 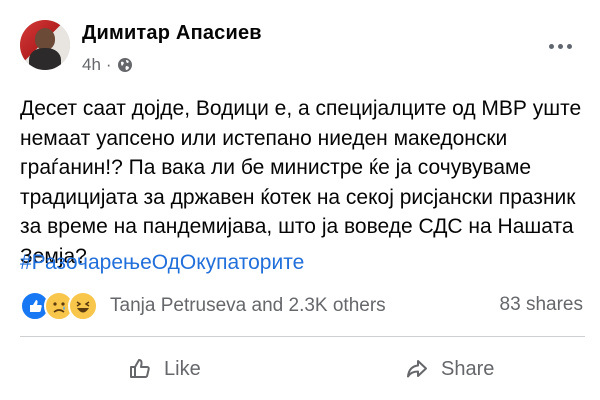 What do you see at coordinates (162, 263) in the screenshot?
I see `hashtag-link: #РазочарењеОдОкупаторите` at bounding box center [162, 263].